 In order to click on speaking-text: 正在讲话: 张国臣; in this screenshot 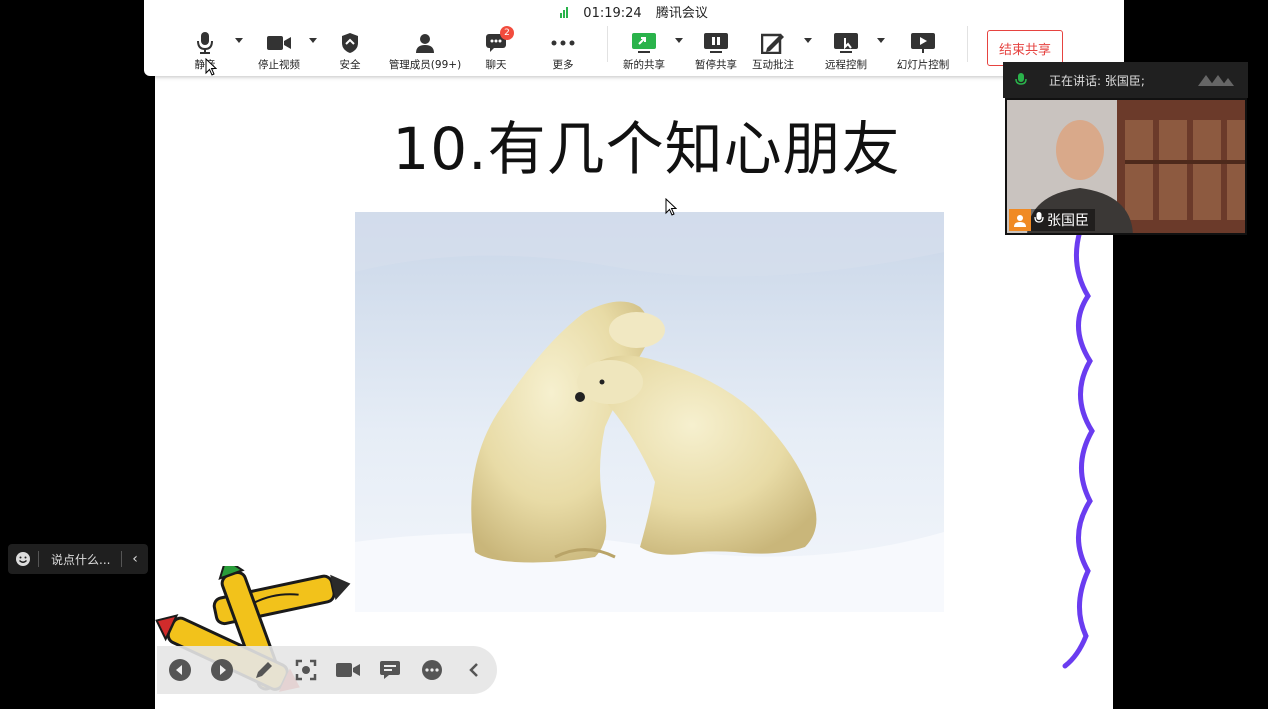, I will do `click(1097, 81)`.